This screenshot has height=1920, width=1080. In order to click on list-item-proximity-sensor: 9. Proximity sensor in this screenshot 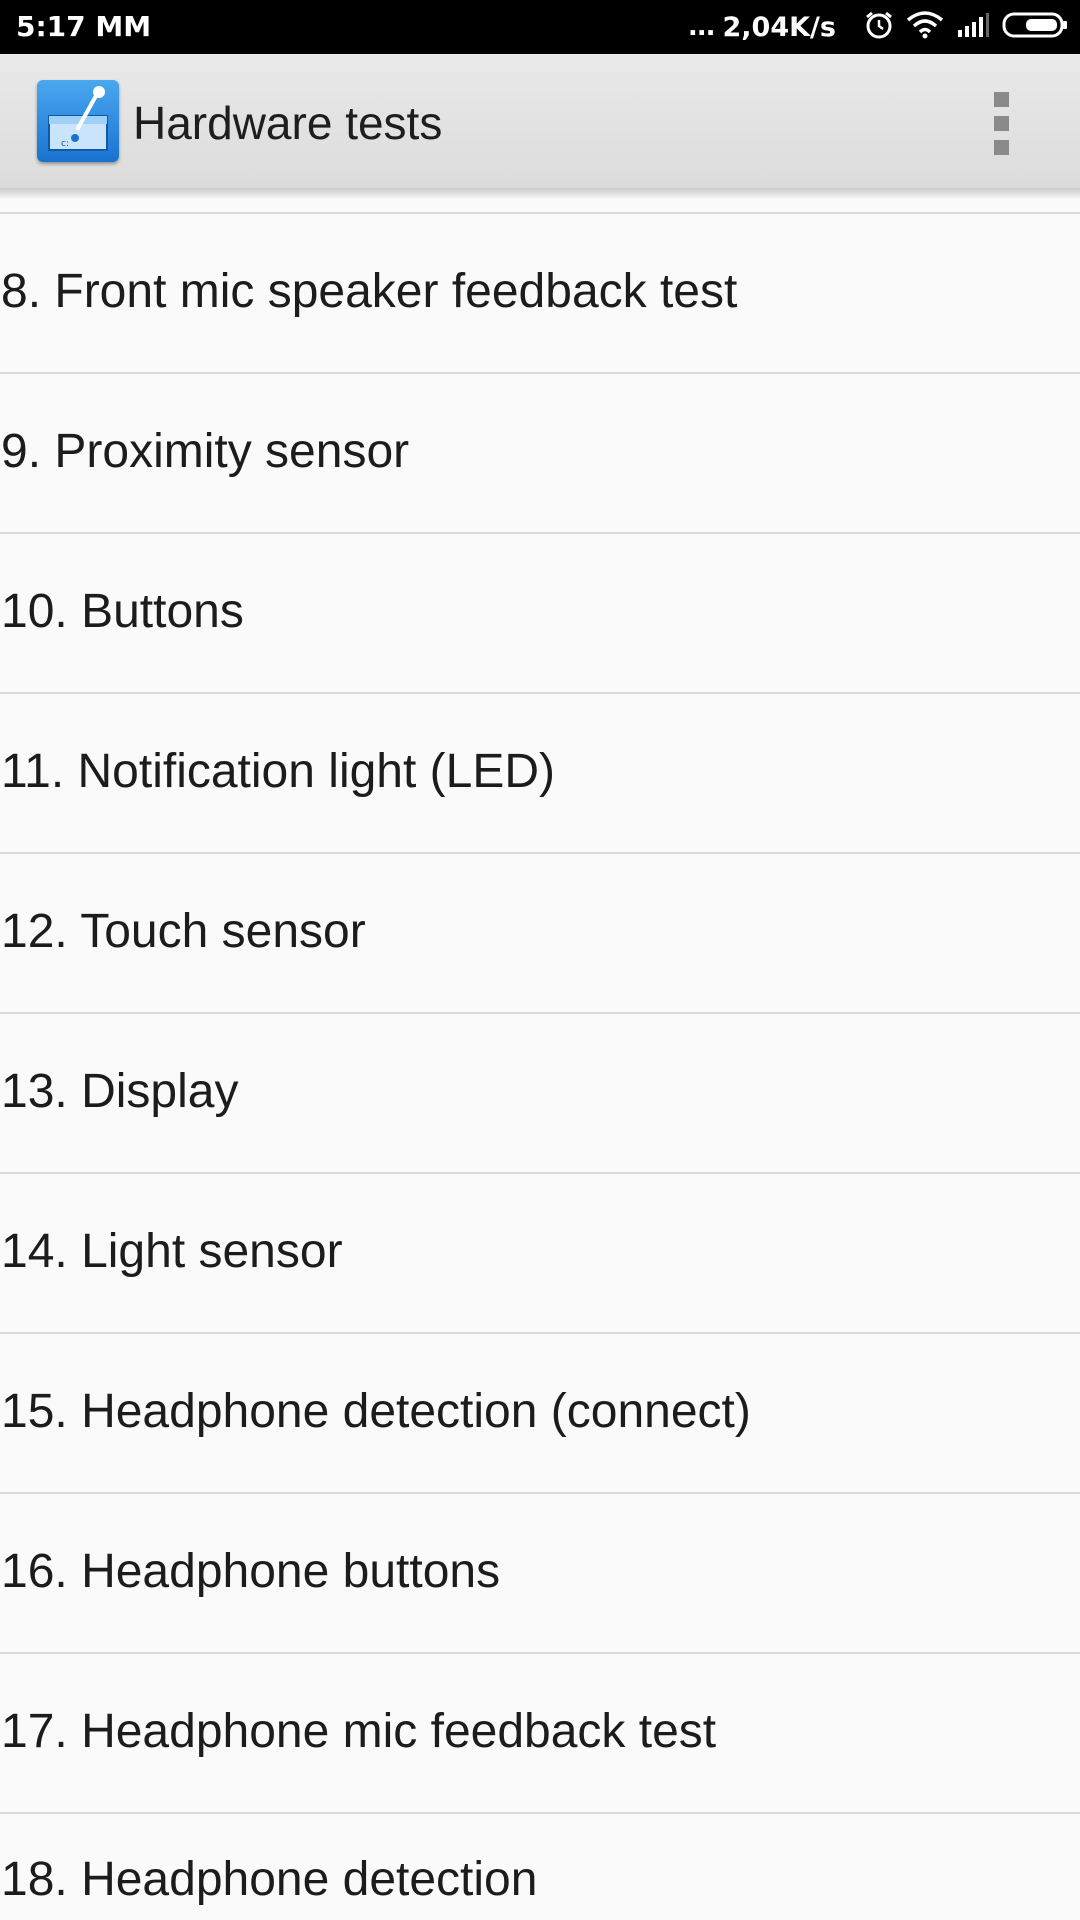, I will do `click(540, 452)`.